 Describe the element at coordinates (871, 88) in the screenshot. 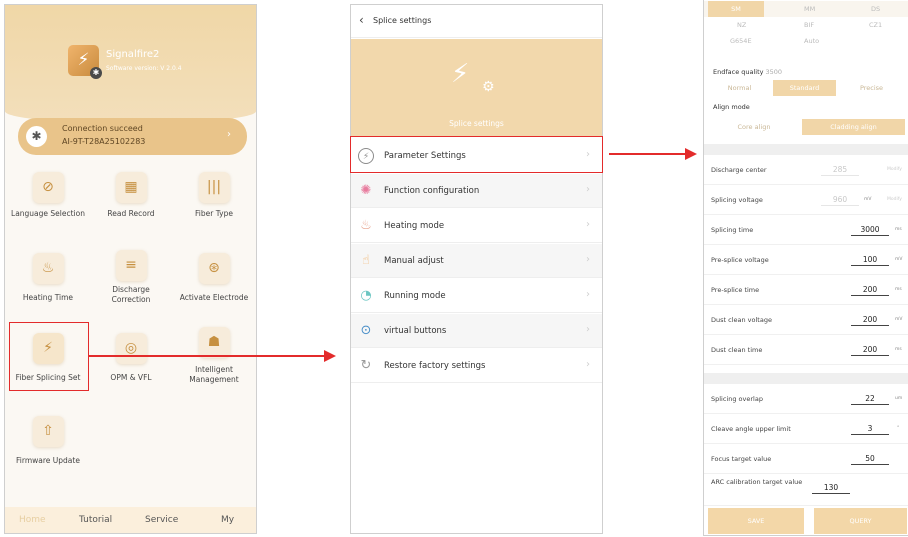

I see `quality-precise: Precise` at that location.